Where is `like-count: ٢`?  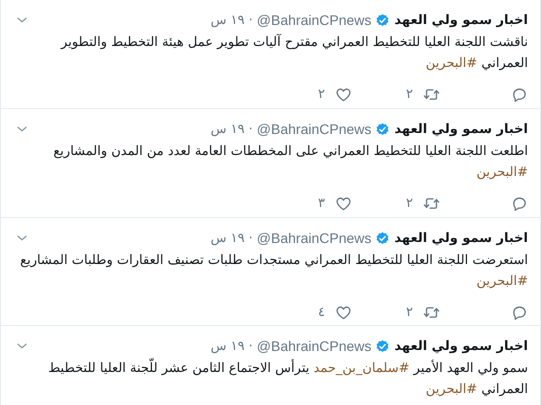
like-count: ٢ is located at coordinates (321, 94).